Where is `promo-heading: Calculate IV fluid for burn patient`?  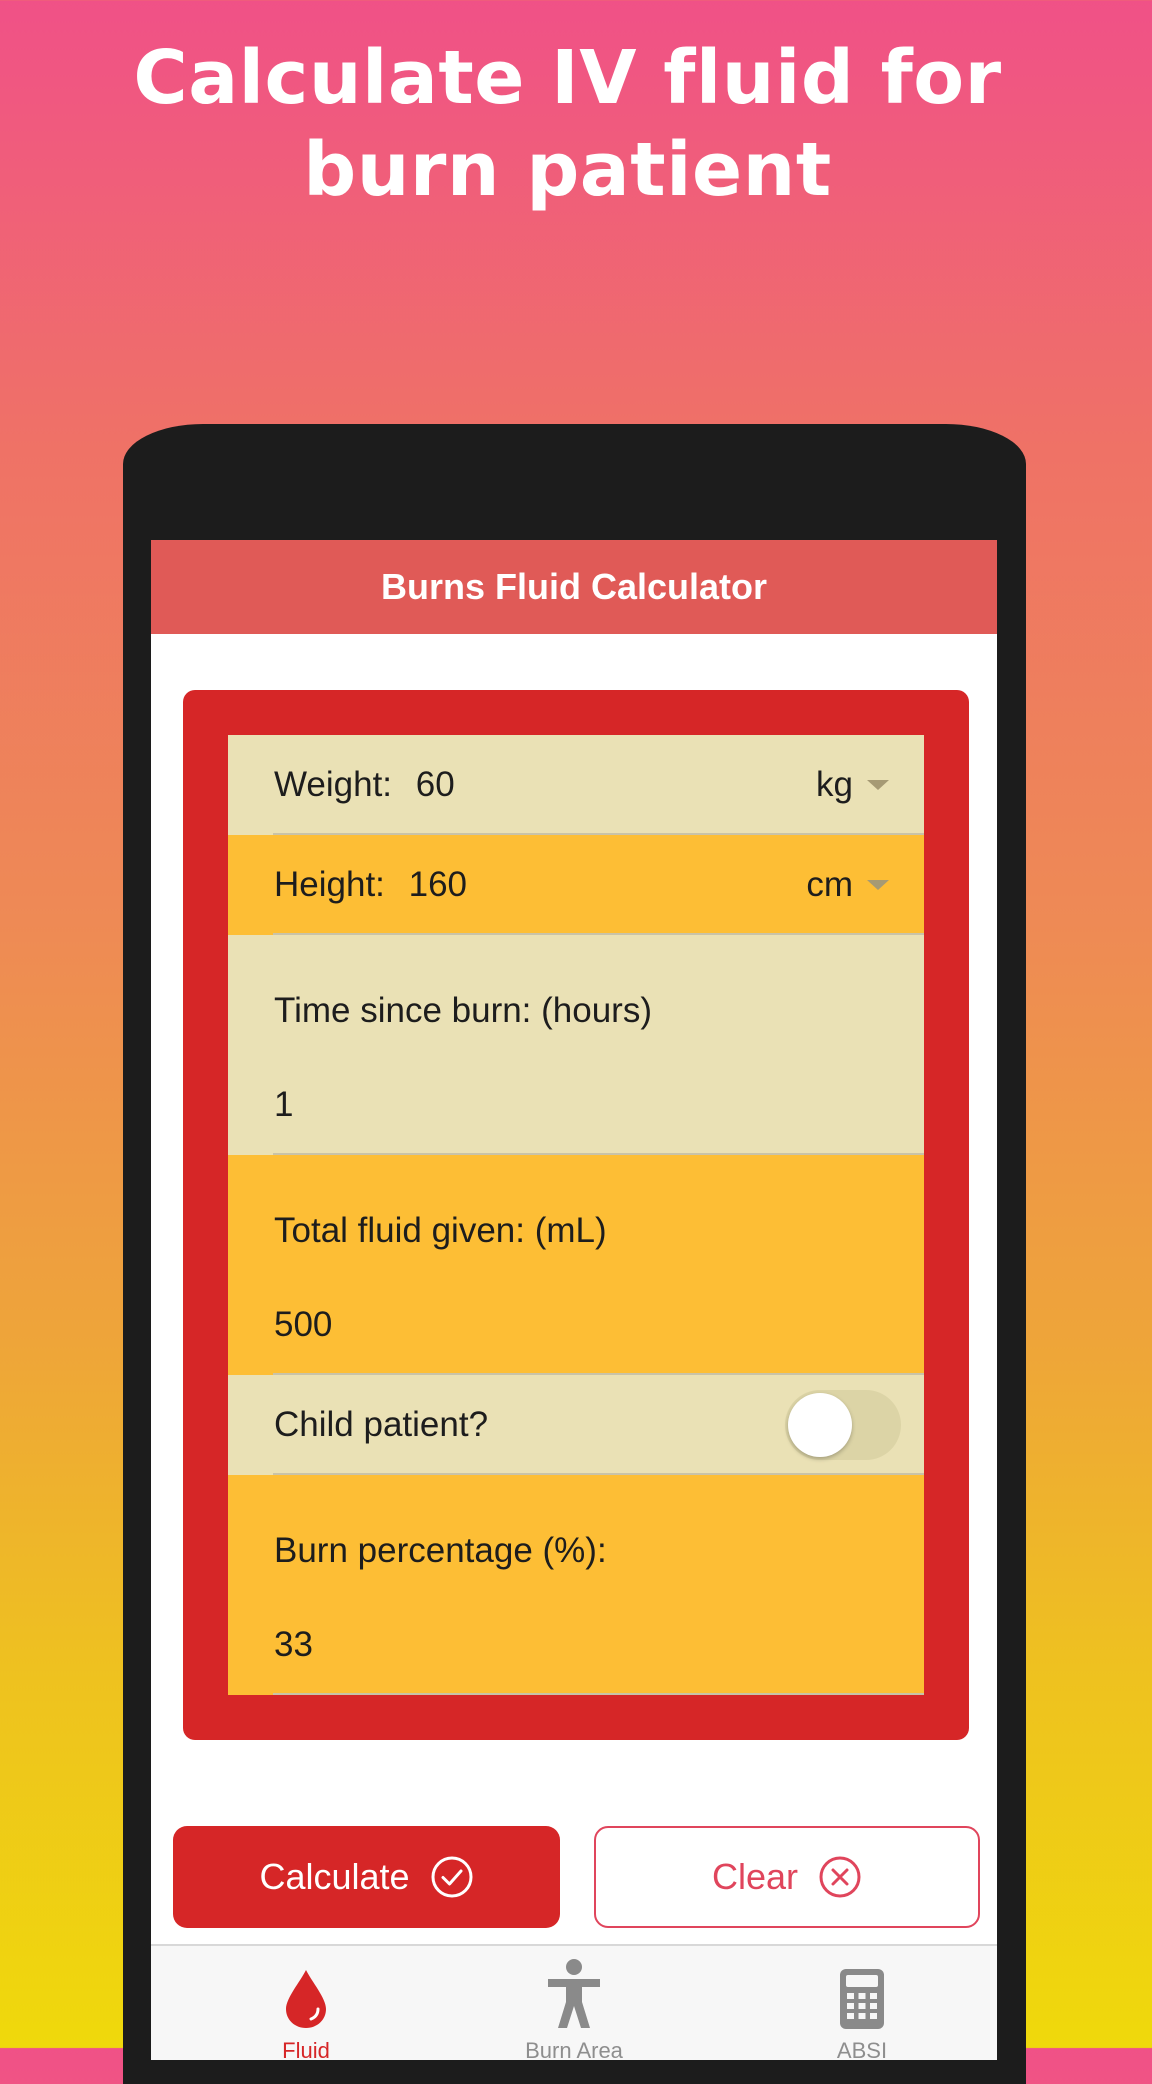 promo-heading: Calculate IV fluid for burn patient is located at coordinates (567, 124).